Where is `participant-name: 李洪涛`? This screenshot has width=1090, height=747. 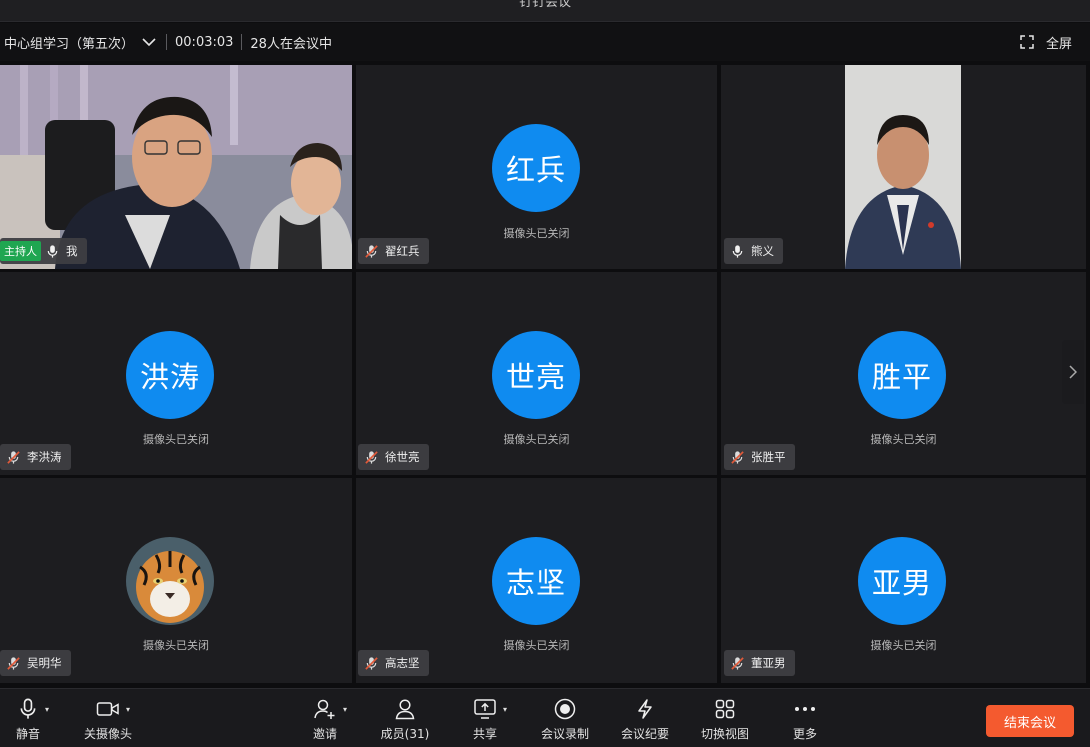 participant-name: 李洪涛 is located at coordinates (44, 457).